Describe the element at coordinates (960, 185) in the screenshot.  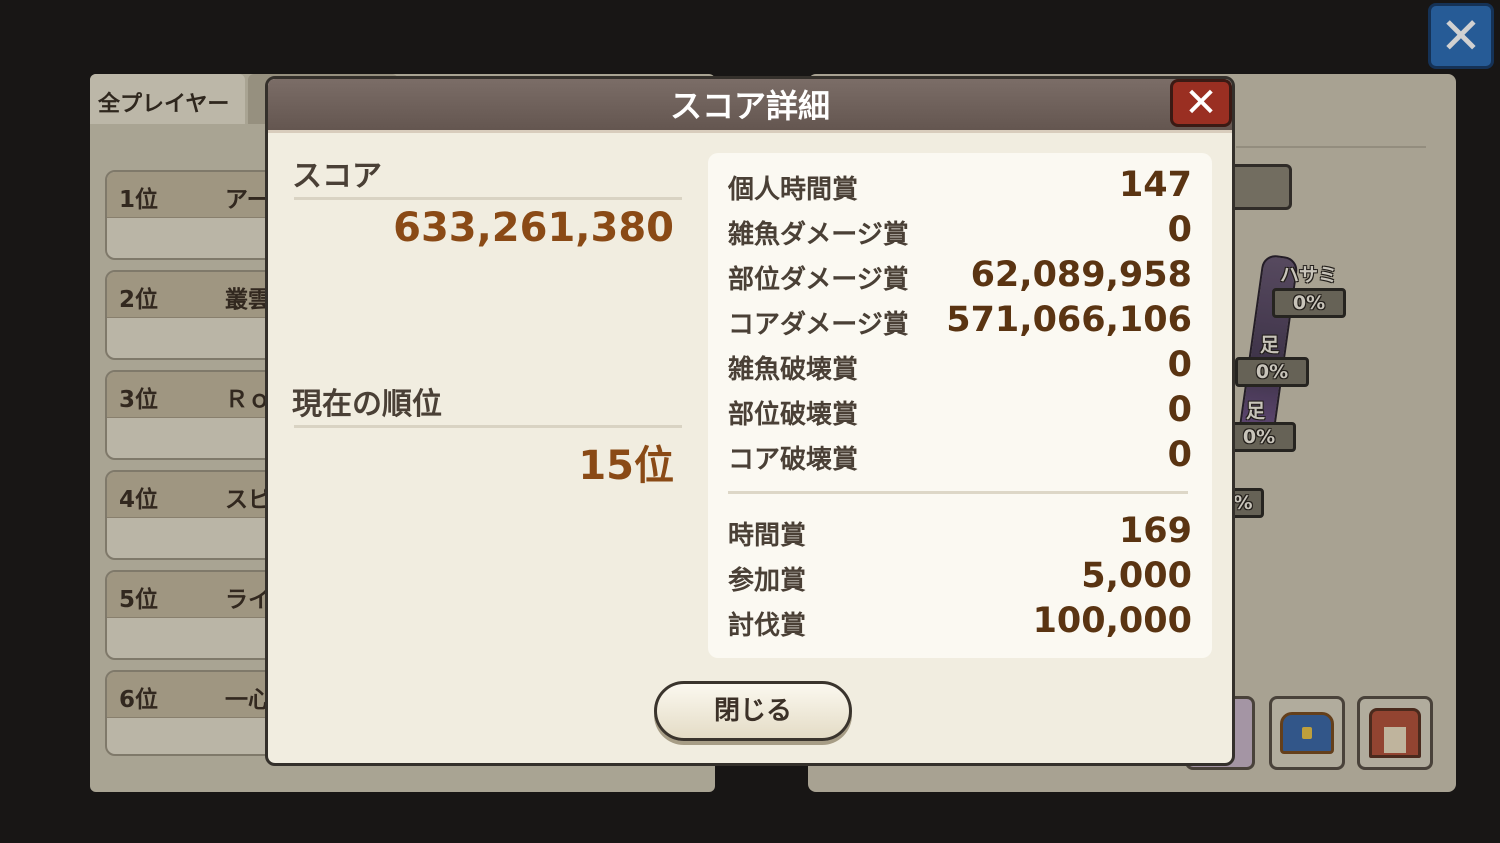
I see `detail-row: 個人時間賞 147` at that location.